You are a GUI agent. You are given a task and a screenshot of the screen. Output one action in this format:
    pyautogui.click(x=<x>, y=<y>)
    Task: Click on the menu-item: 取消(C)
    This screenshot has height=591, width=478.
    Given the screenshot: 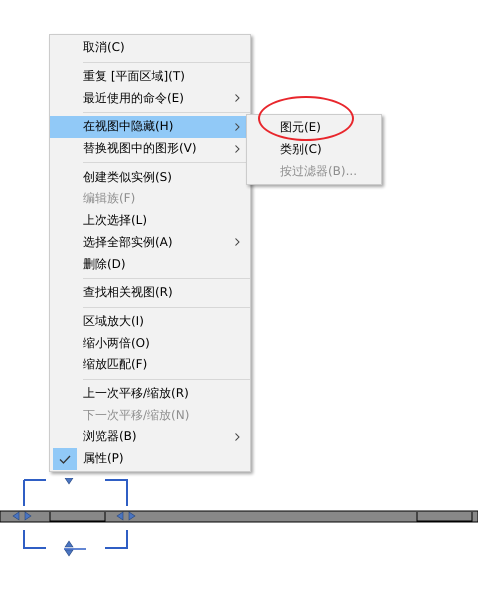 What is the action you would take?
    pyautogui.click(x=150, y=48)
    